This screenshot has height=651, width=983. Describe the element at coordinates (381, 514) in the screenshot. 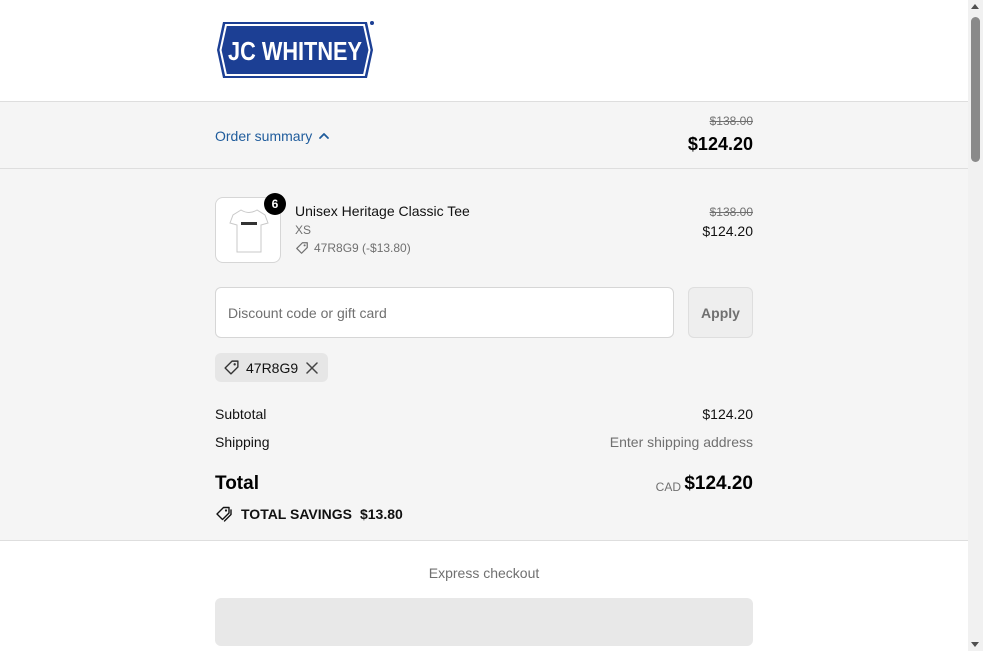

I see `savings-value: $13.80` at that location.